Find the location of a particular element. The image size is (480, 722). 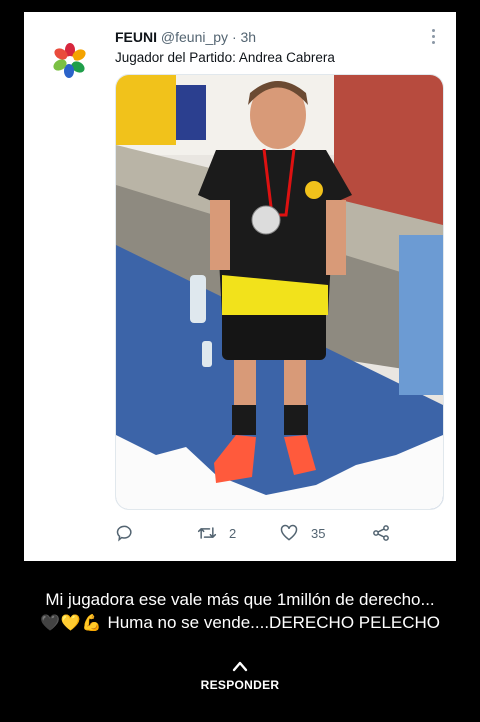

retweet-button: 2 is located at coordinates (216, 533).